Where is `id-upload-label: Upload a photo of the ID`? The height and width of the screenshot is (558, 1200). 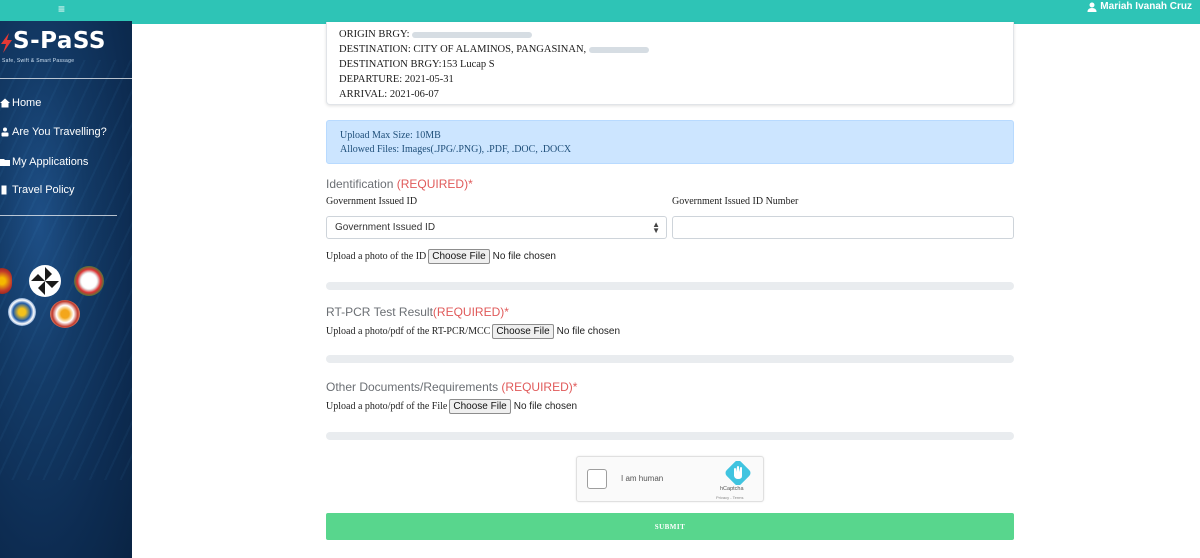
id-upload-label: Upload a photo of the ID is located at coordinates (376, 256).